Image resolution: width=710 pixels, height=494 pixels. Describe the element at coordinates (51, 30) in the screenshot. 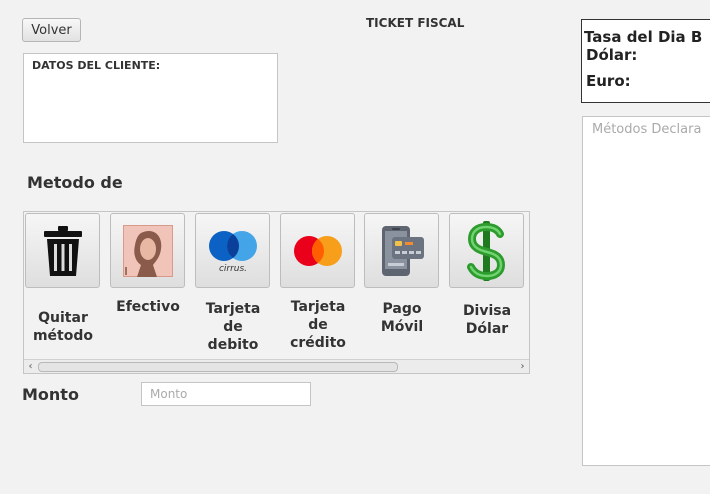

I see `back-button: Volver` at that location.